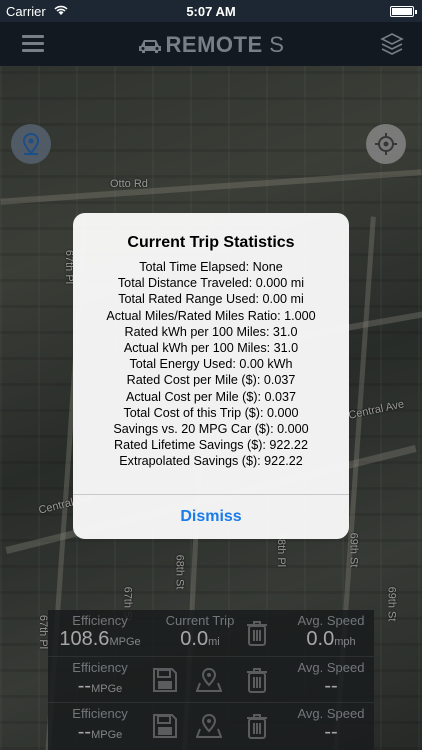 Image resolution: width=422 pixels, height=750 pixels. What do you see at coordinates (211, 517) in the screenshot?
I see `dismiss-button: Dismiss` at bounding box center [211, 517].